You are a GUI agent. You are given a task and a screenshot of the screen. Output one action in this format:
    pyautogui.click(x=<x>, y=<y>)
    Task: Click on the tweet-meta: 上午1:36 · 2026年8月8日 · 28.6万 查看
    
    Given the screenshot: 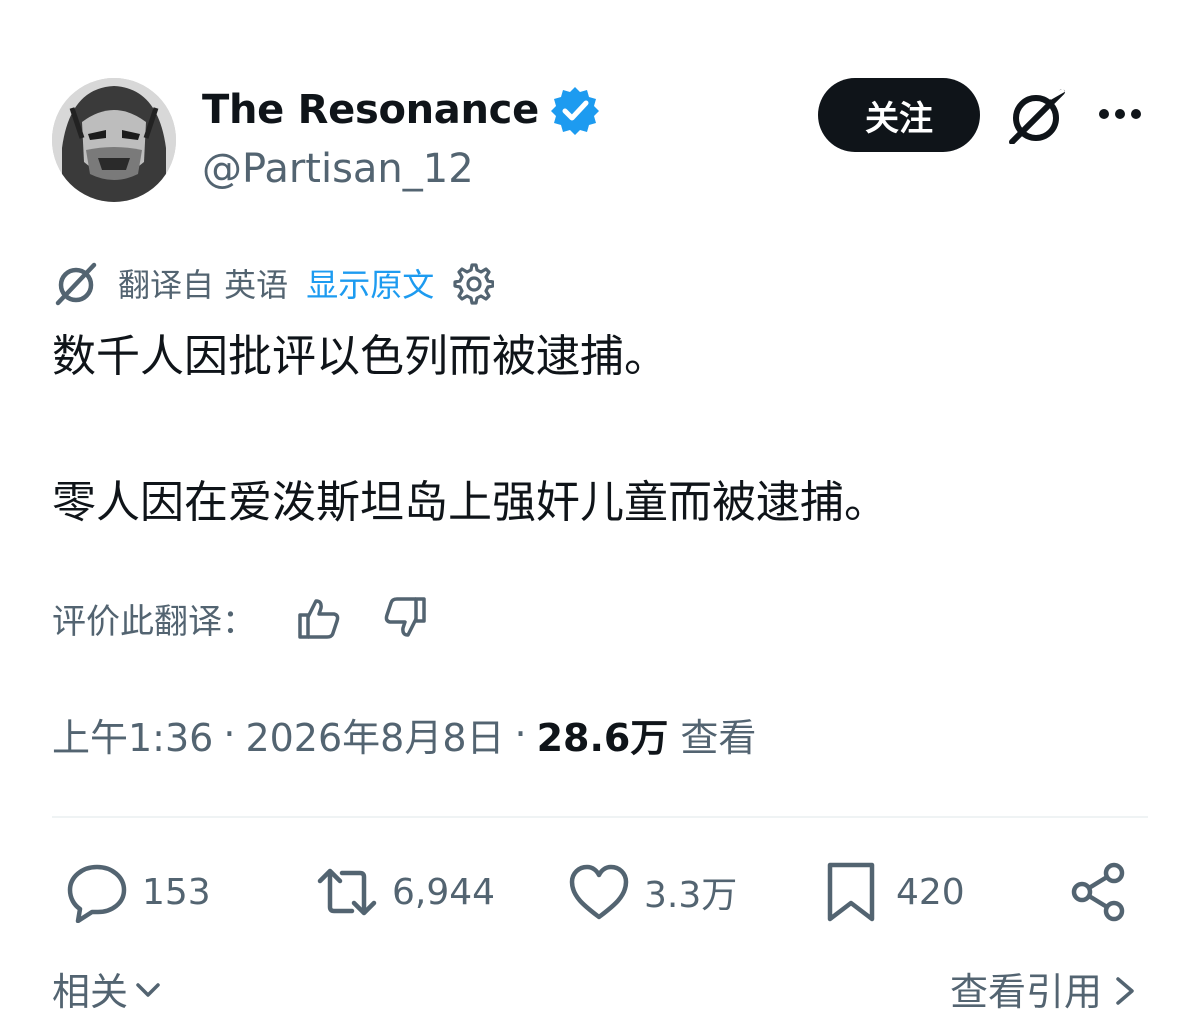 What is the action you would take?
    pyautogui.click(x=404, y=734)
    